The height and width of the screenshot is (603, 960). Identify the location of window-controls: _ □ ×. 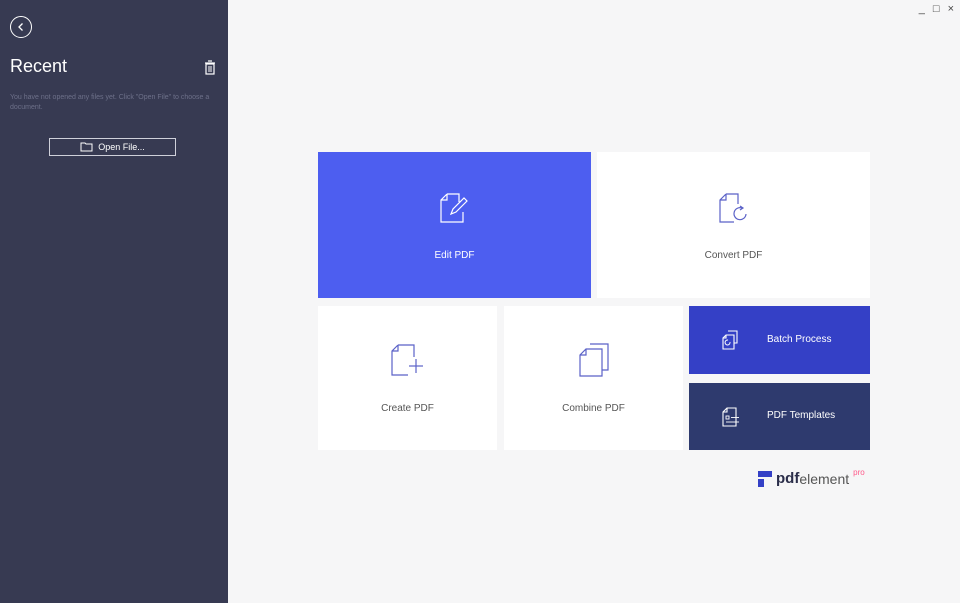
(936, 9).